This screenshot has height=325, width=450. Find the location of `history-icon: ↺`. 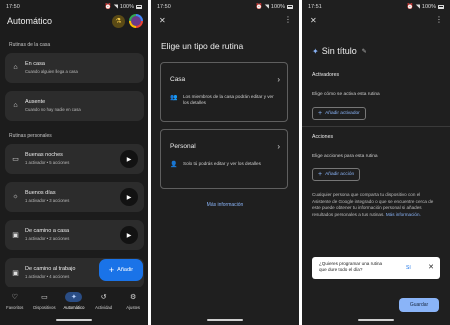

history-icon: ↺ is located at coordinates (103, 297).